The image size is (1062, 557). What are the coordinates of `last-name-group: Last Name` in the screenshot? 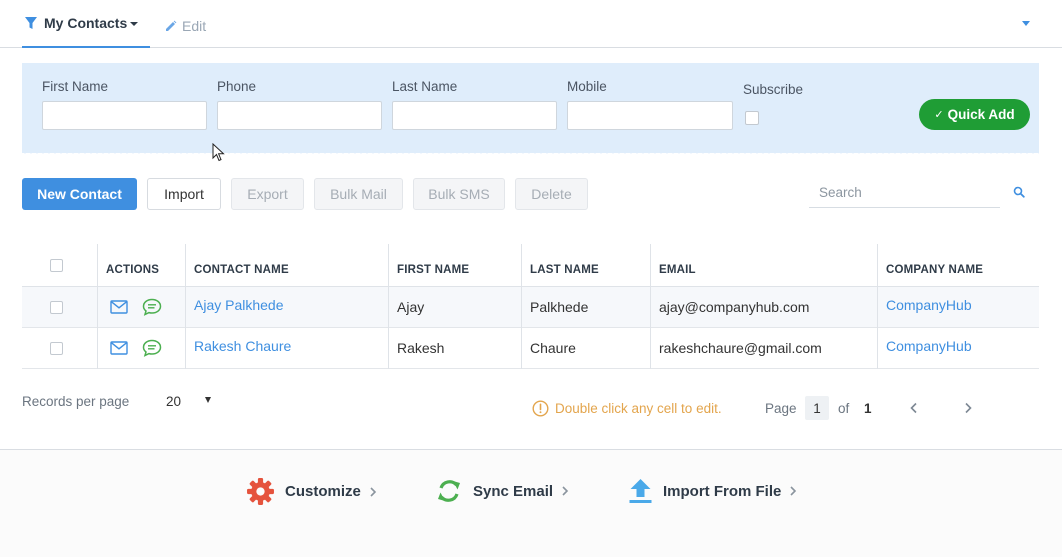 It's located at (474, 104).